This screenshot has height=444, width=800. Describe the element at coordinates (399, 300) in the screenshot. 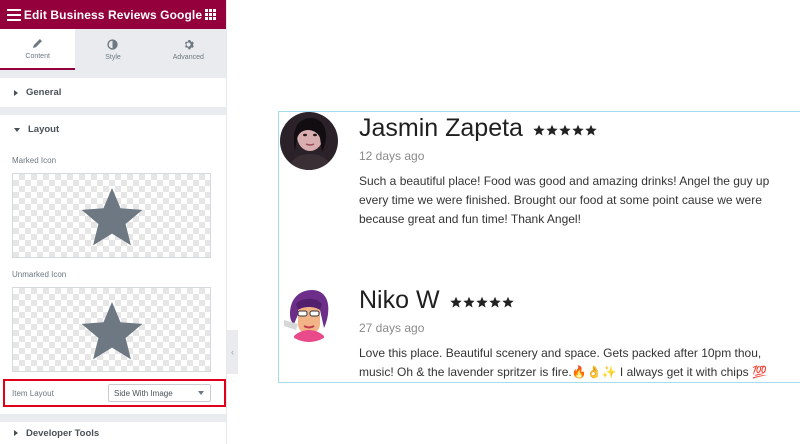

I see `reviewer-name: Niko W` at that location.